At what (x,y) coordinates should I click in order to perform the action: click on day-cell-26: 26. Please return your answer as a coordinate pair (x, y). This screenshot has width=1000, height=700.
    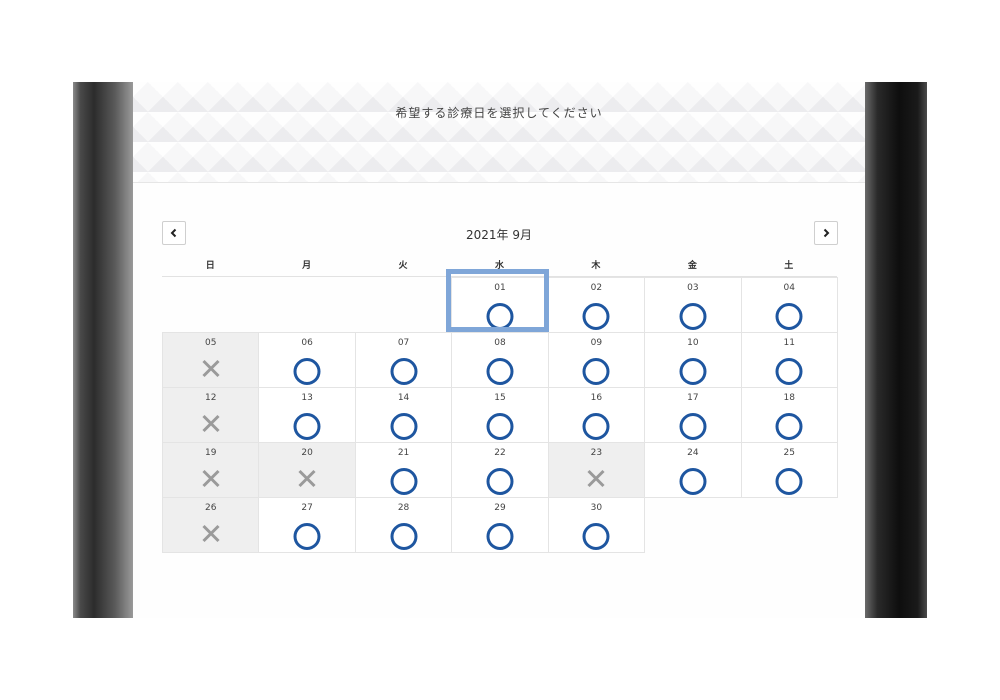
    Looking at the image, I should click on (211, 525).